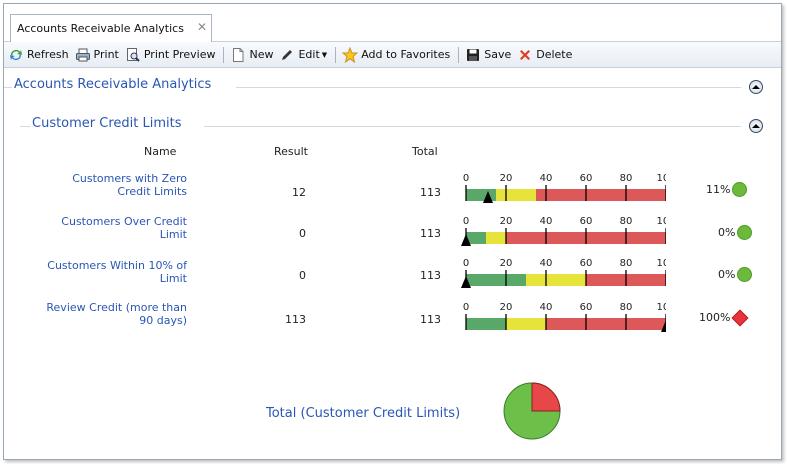 This screenshot has height=464, width=787. I want to click on chevron-down-icon: ▼, so click(324, 54).